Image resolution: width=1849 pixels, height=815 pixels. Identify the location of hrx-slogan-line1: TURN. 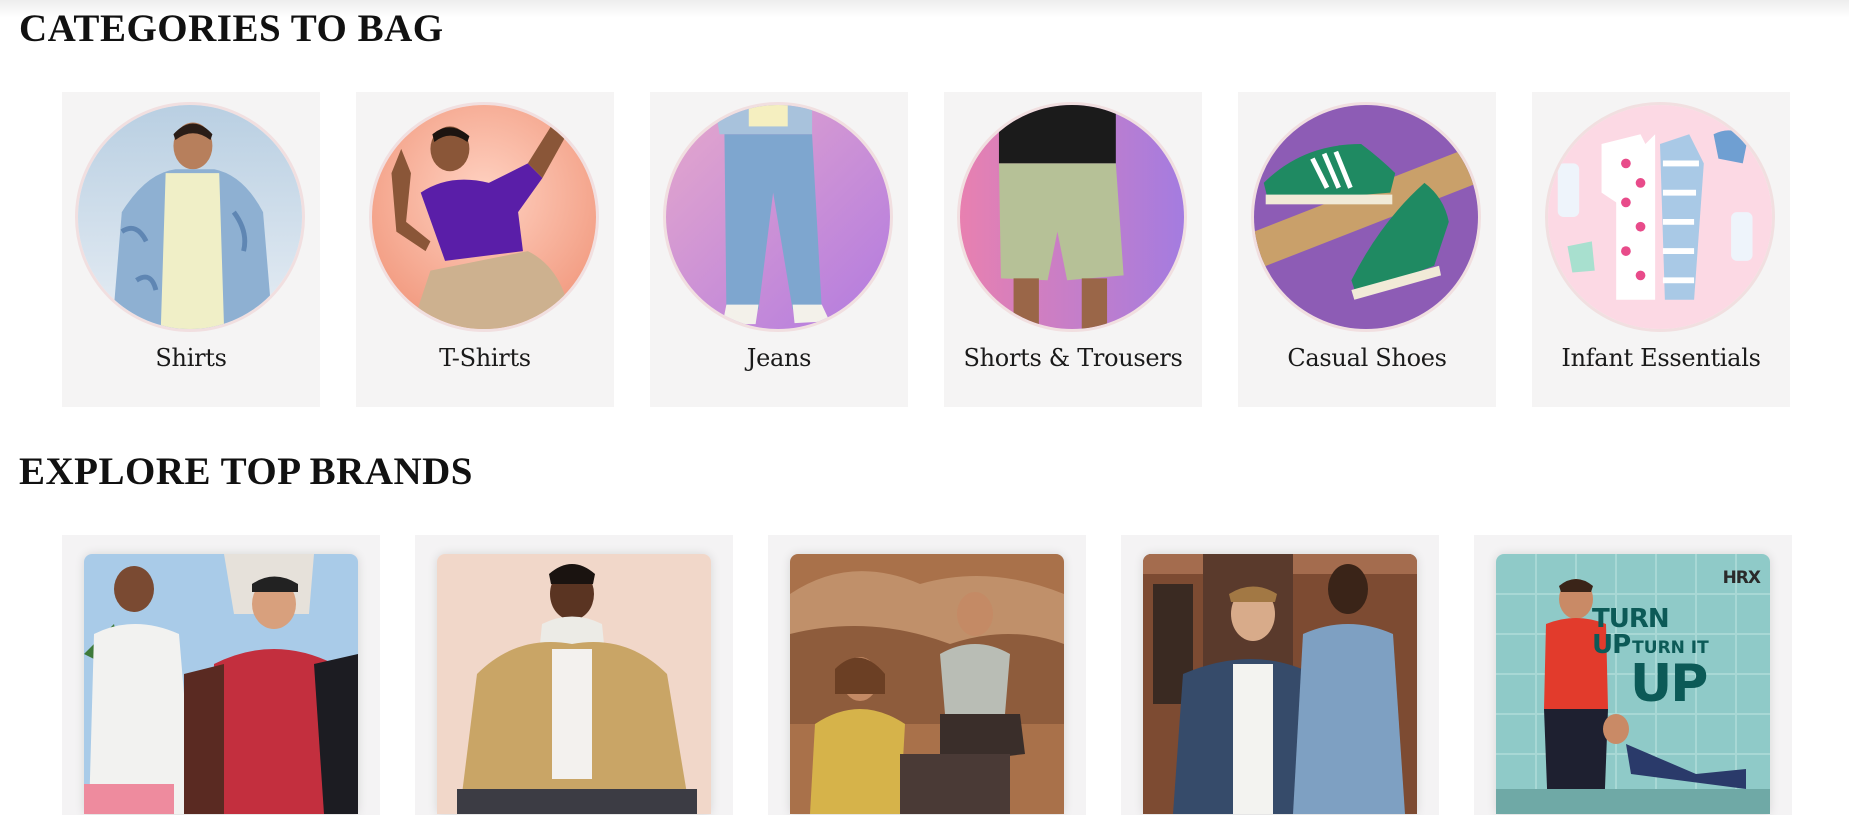
(1631, 619).